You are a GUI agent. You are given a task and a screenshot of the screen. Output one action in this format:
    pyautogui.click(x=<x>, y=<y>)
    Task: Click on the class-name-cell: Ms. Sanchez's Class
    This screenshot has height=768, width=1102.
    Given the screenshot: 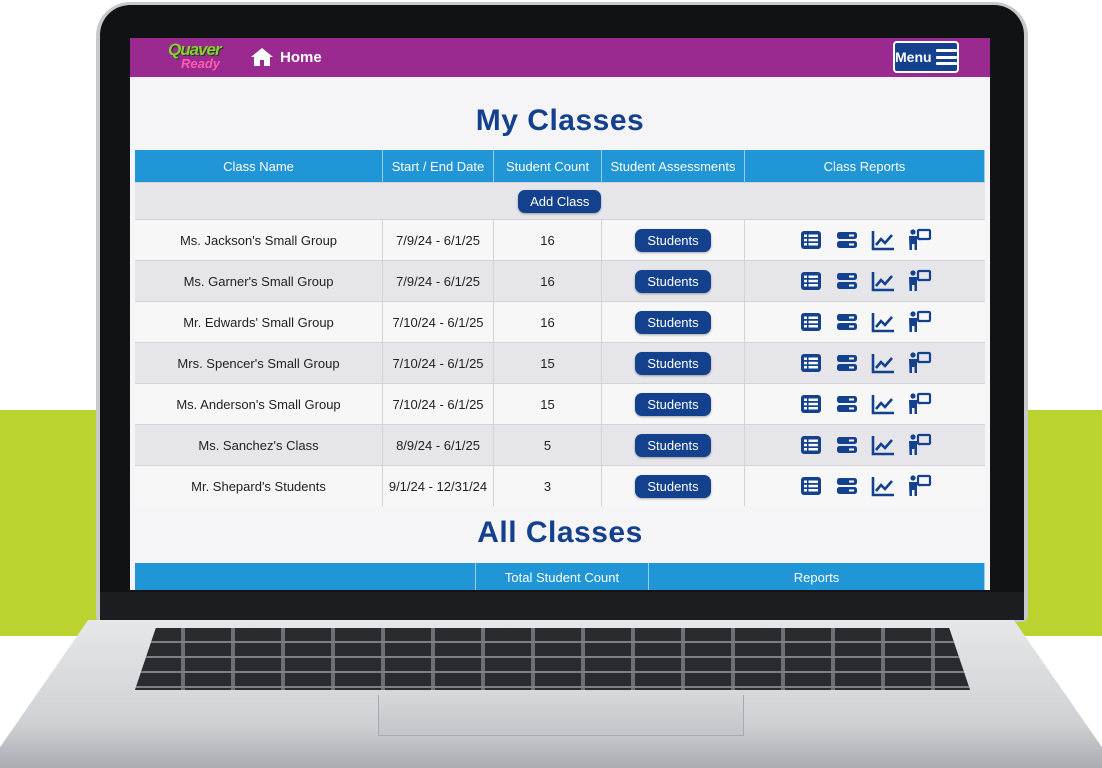 What is the action you would take?
    pyautogui.click(x=259, y=445)
    